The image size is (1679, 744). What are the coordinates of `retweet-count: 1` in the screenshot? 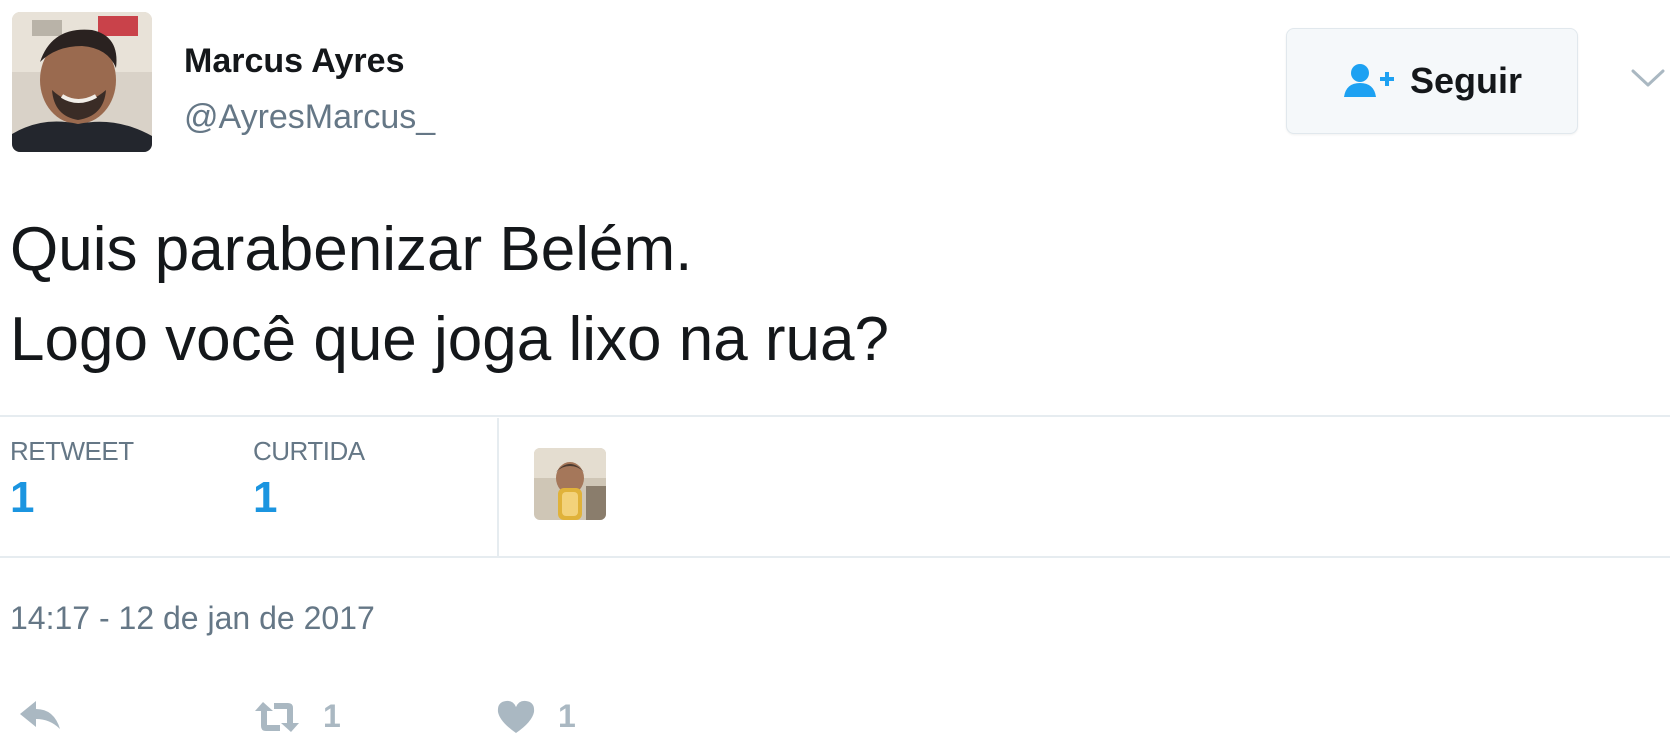 It's located at (332, 716).